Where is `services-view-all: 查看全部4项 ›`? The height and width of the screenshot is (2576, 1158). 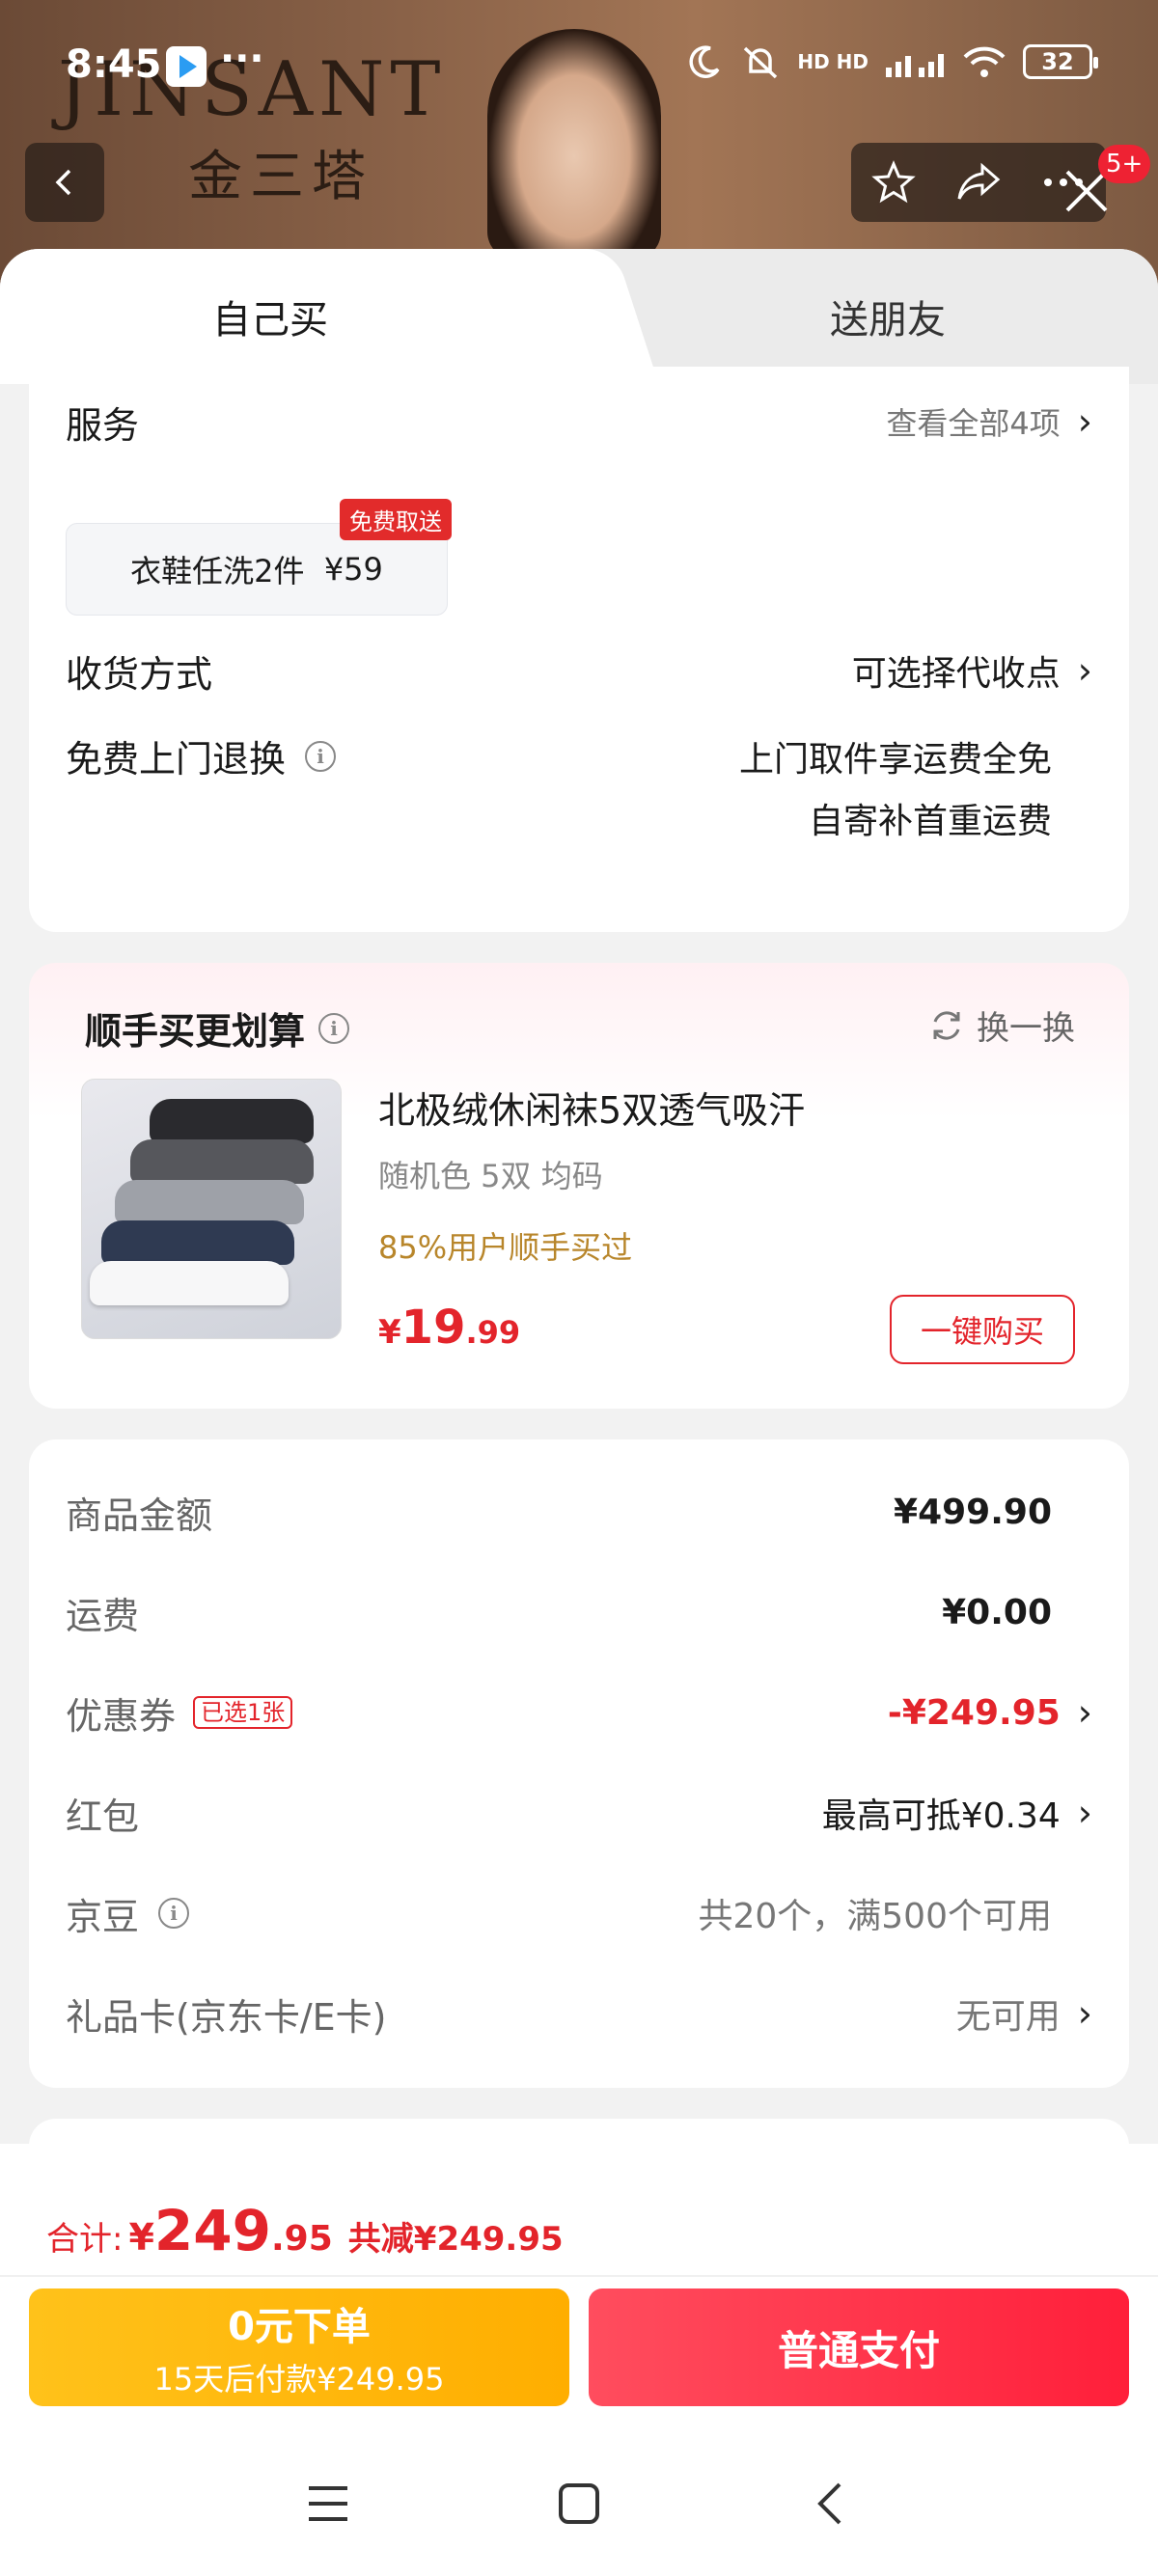 services-view-all: 查看全部4项 › is located at coordinates (989, 422).